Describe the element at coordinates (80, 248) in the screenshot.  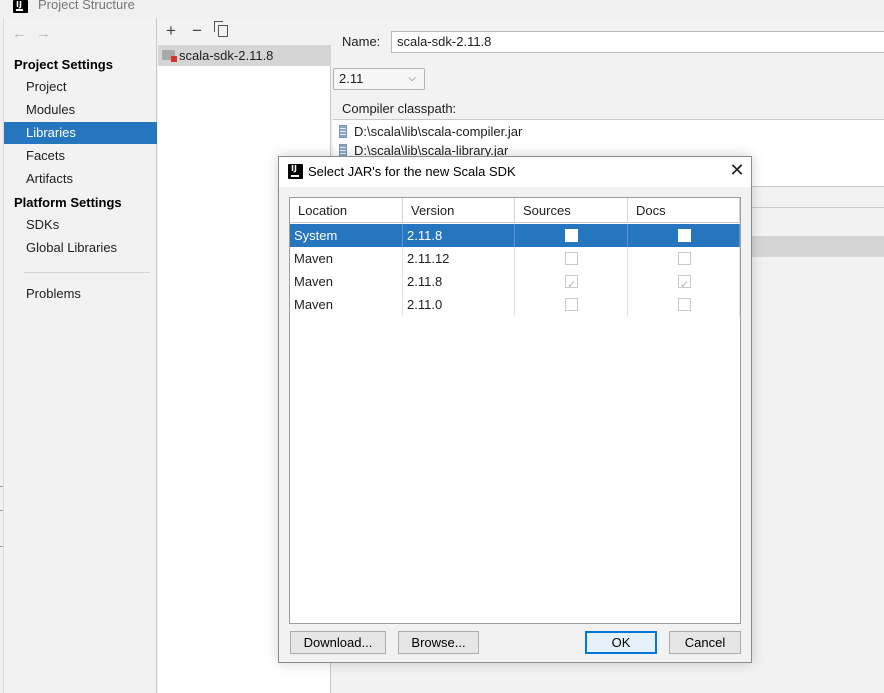
I see `sidebar-item-global-libraries: Global Libraries` at that location.